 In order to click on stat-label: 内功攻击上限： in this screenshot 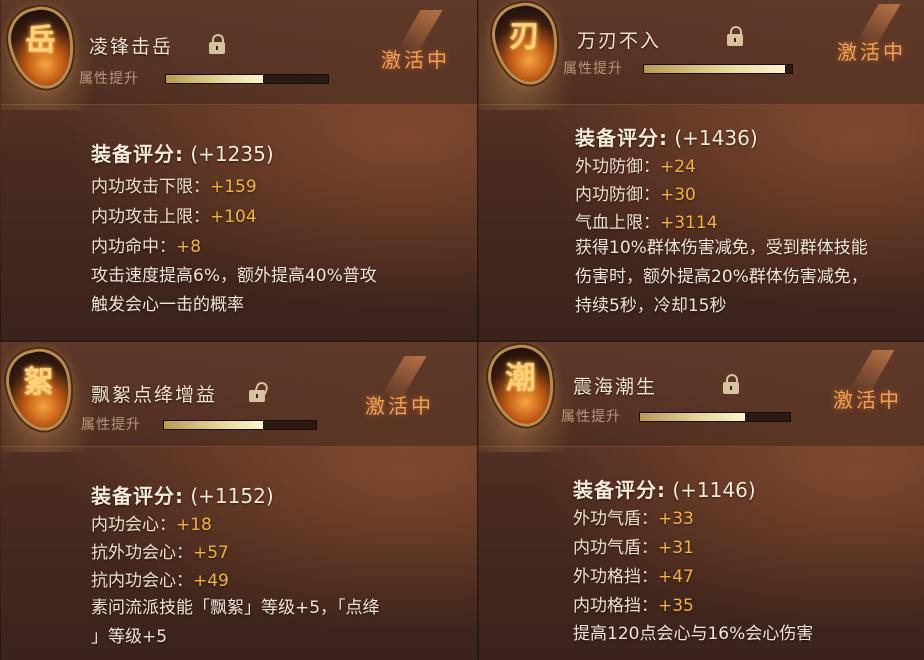, I will do `click(150, 217)`.